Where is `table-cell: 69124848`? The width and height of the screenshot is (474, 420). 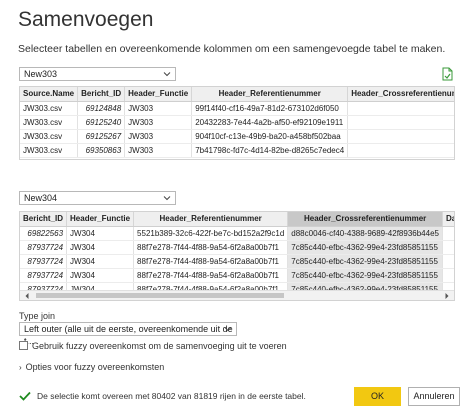 table-cell: 69124848 is located at coordinates (101, 108).